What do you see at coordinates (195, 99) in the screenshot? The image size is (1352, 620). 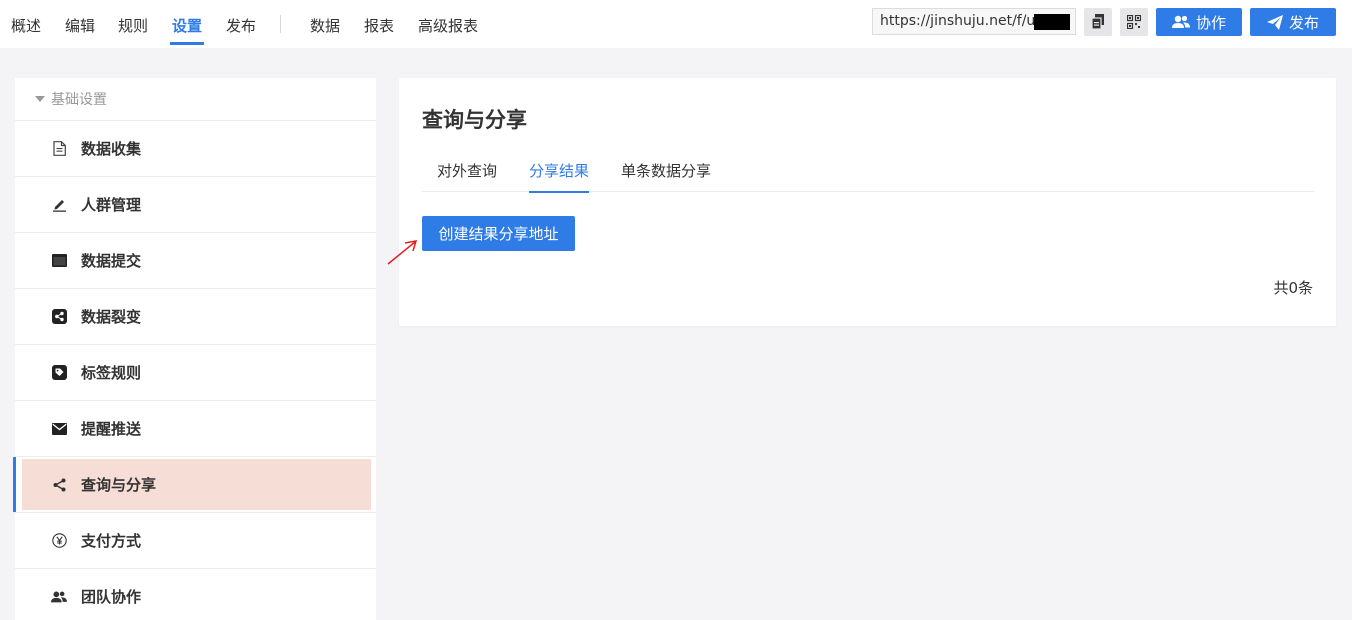 I see `sidebar-section-header: 基础设置` at bounding box center [195, 99].